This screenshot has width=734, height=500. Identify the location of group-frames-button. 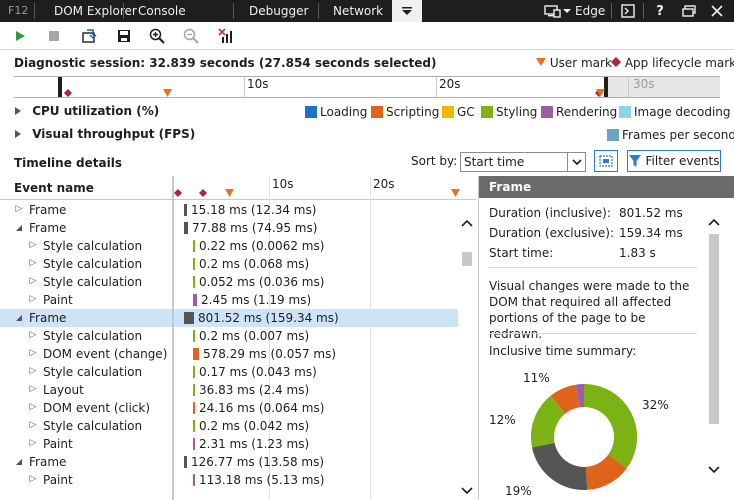
(606, 161).